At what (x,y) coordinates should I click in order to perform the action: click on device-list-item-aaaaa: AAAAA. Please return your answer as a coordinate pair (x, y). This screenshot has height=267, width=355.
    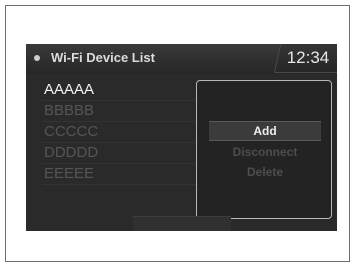
    Looking at the image, I should click on (119, 90).